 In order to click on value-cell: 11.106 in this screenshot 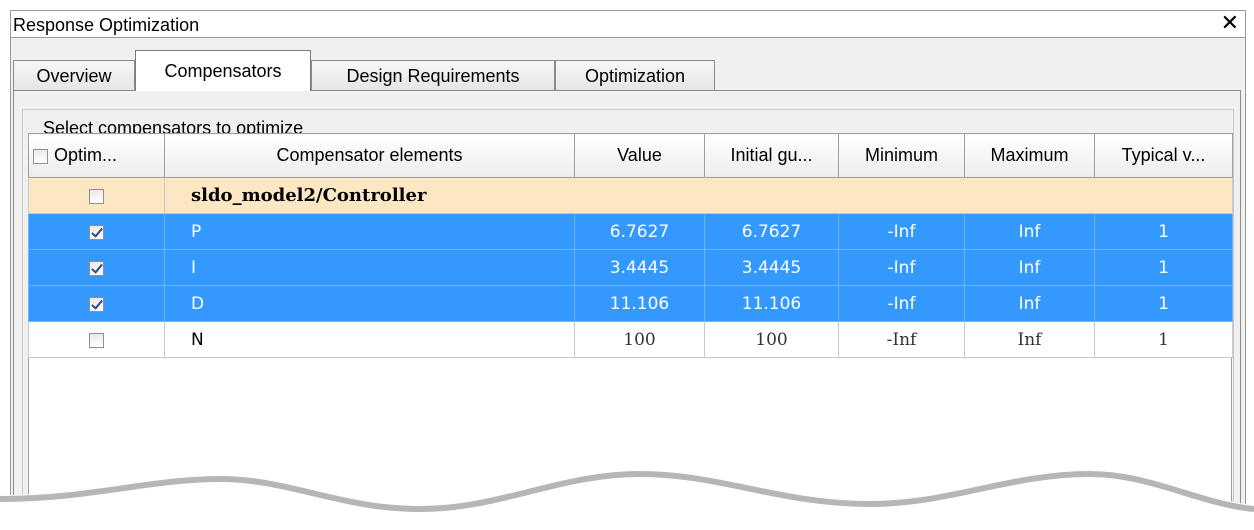, I will do `click(640, 304)`.